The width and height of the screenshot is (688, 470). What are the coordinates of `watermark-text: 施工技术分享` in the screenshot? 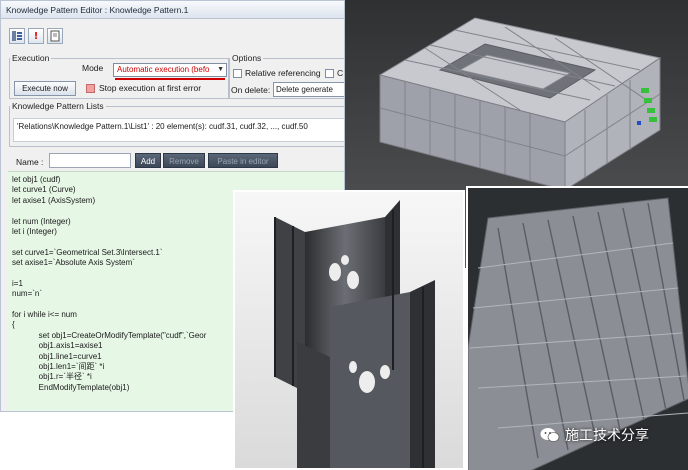 It's located at (607, 436).